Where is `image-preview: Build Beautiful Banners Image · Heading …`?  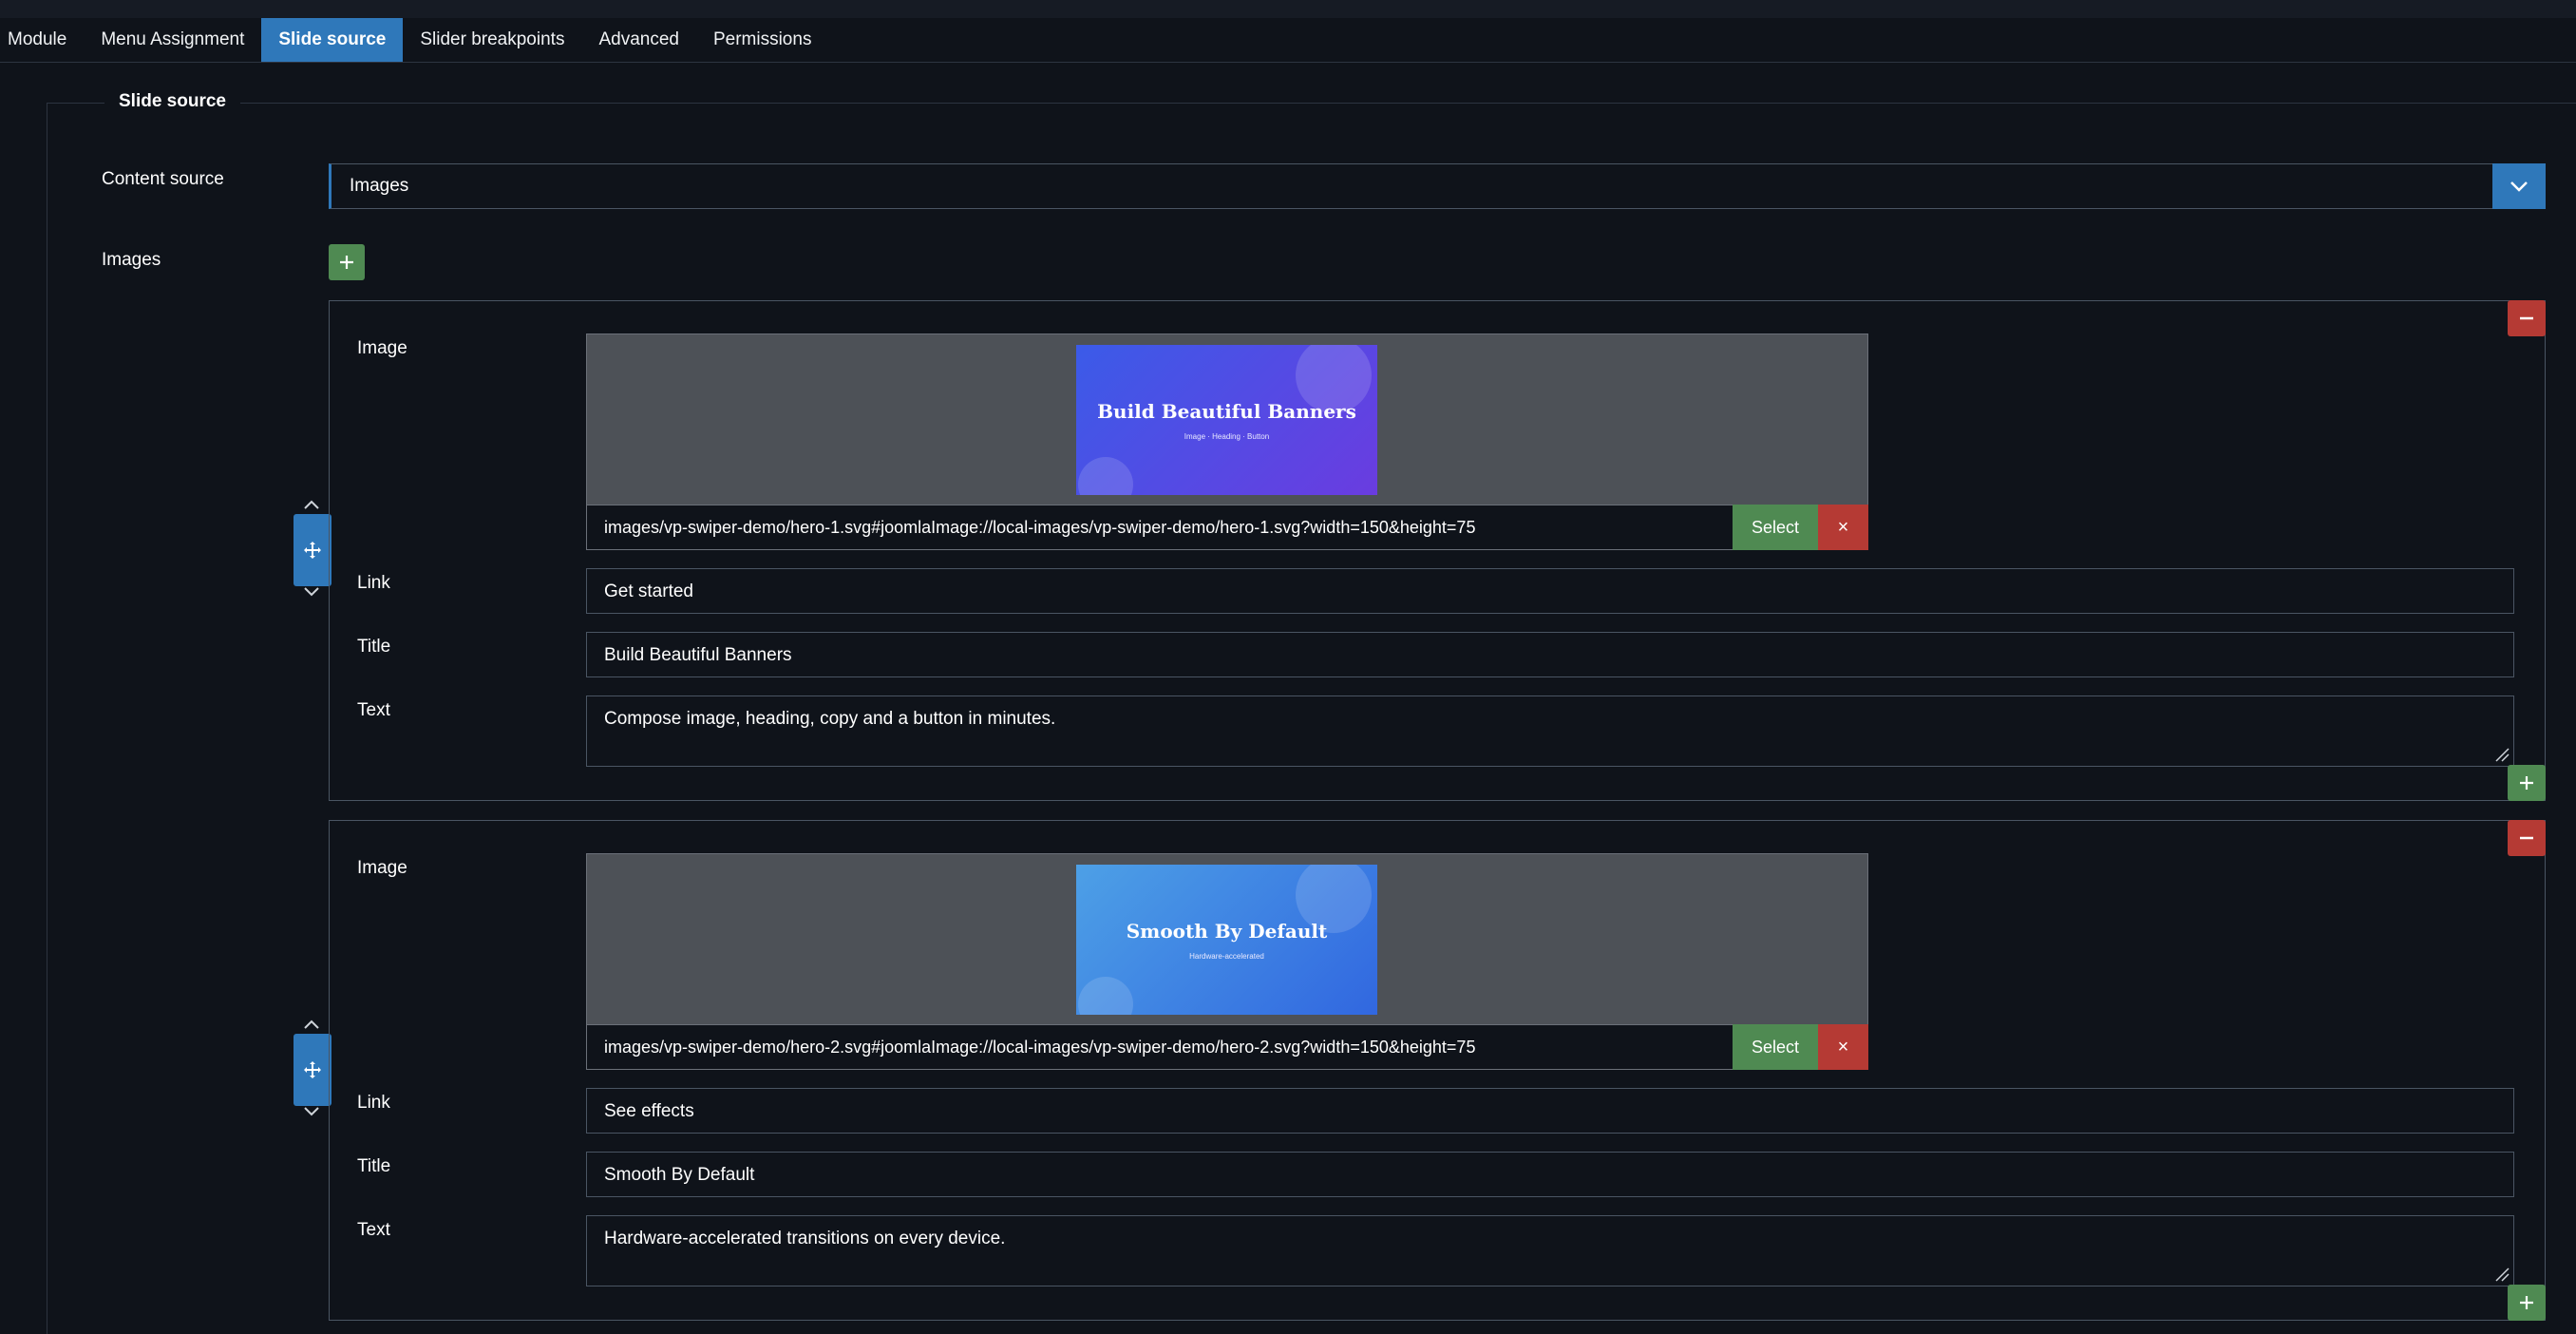 image-preview: Build Beautiful Banners Image · Heading … is located at coordinates (1227, 420).